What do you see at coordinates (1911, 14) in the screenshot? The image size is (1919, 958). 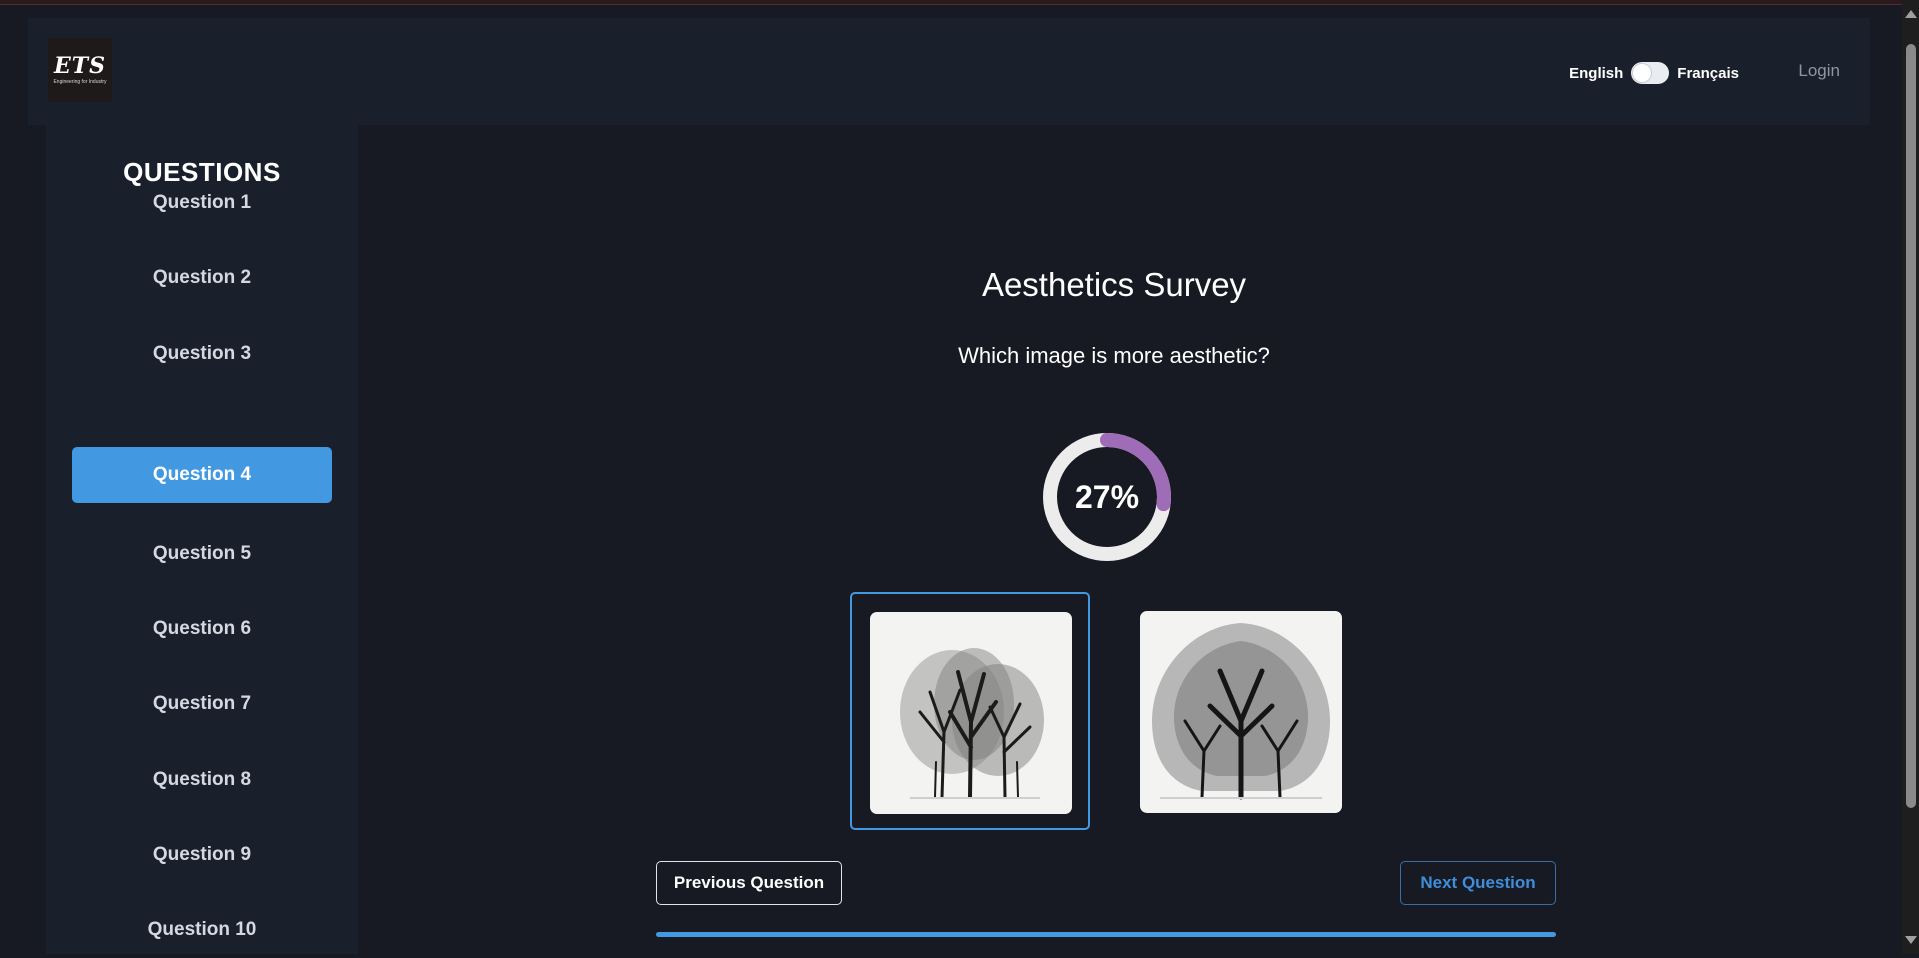 I see `scroll-up-arrow-icon` at bounding box center [1911, 14].